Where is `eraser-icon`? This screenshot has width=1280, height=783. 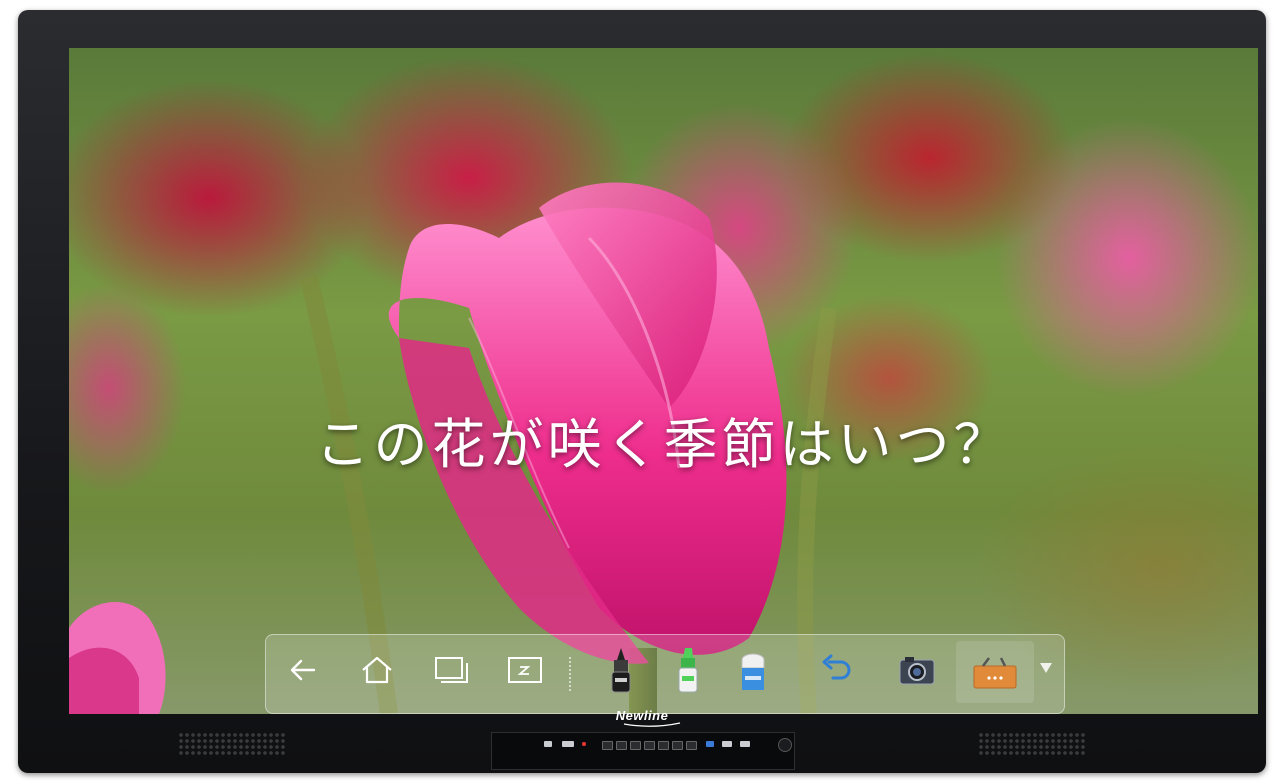 eraser-icon is located at coordinates (753, 671).